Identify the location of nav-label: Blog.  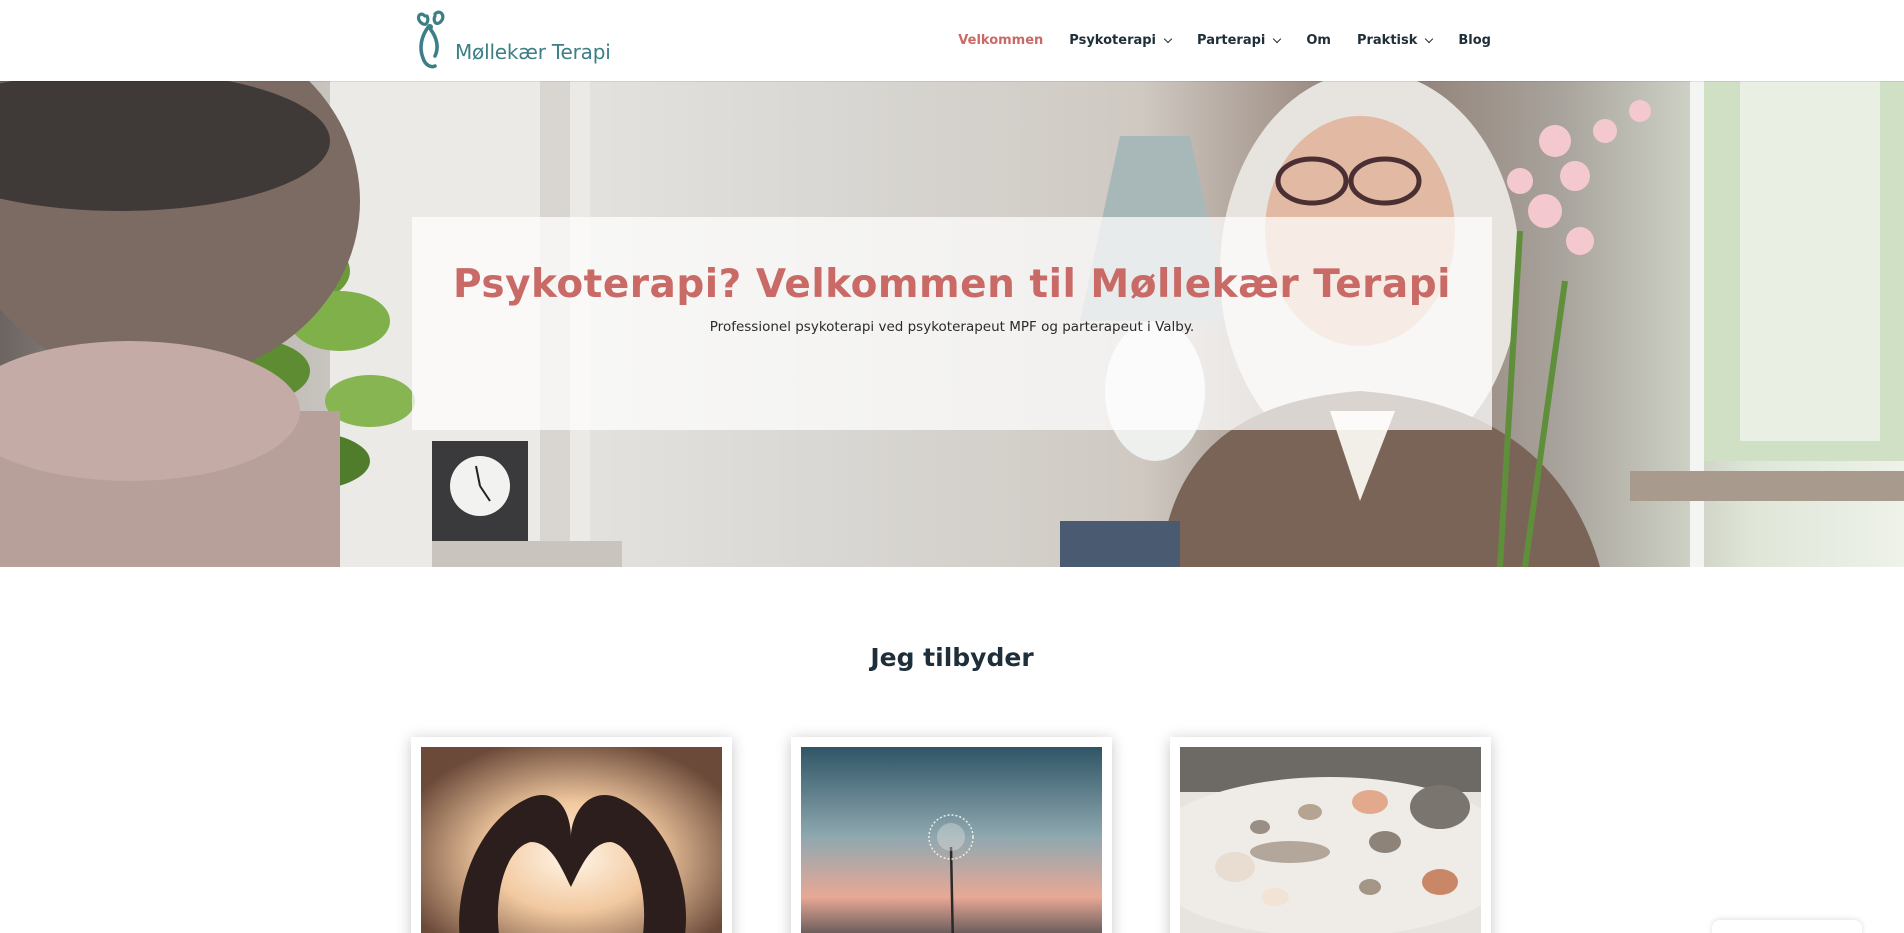
(1474, 40).